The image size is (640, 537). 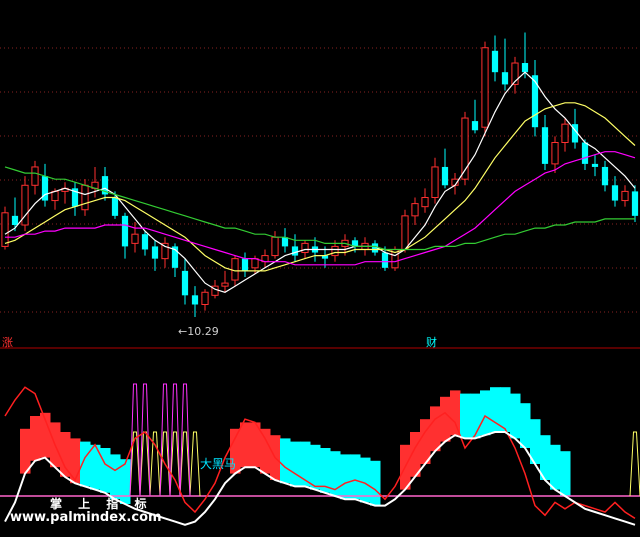 I want to click on wealth-tag: 财, so click(x=431, y=342).